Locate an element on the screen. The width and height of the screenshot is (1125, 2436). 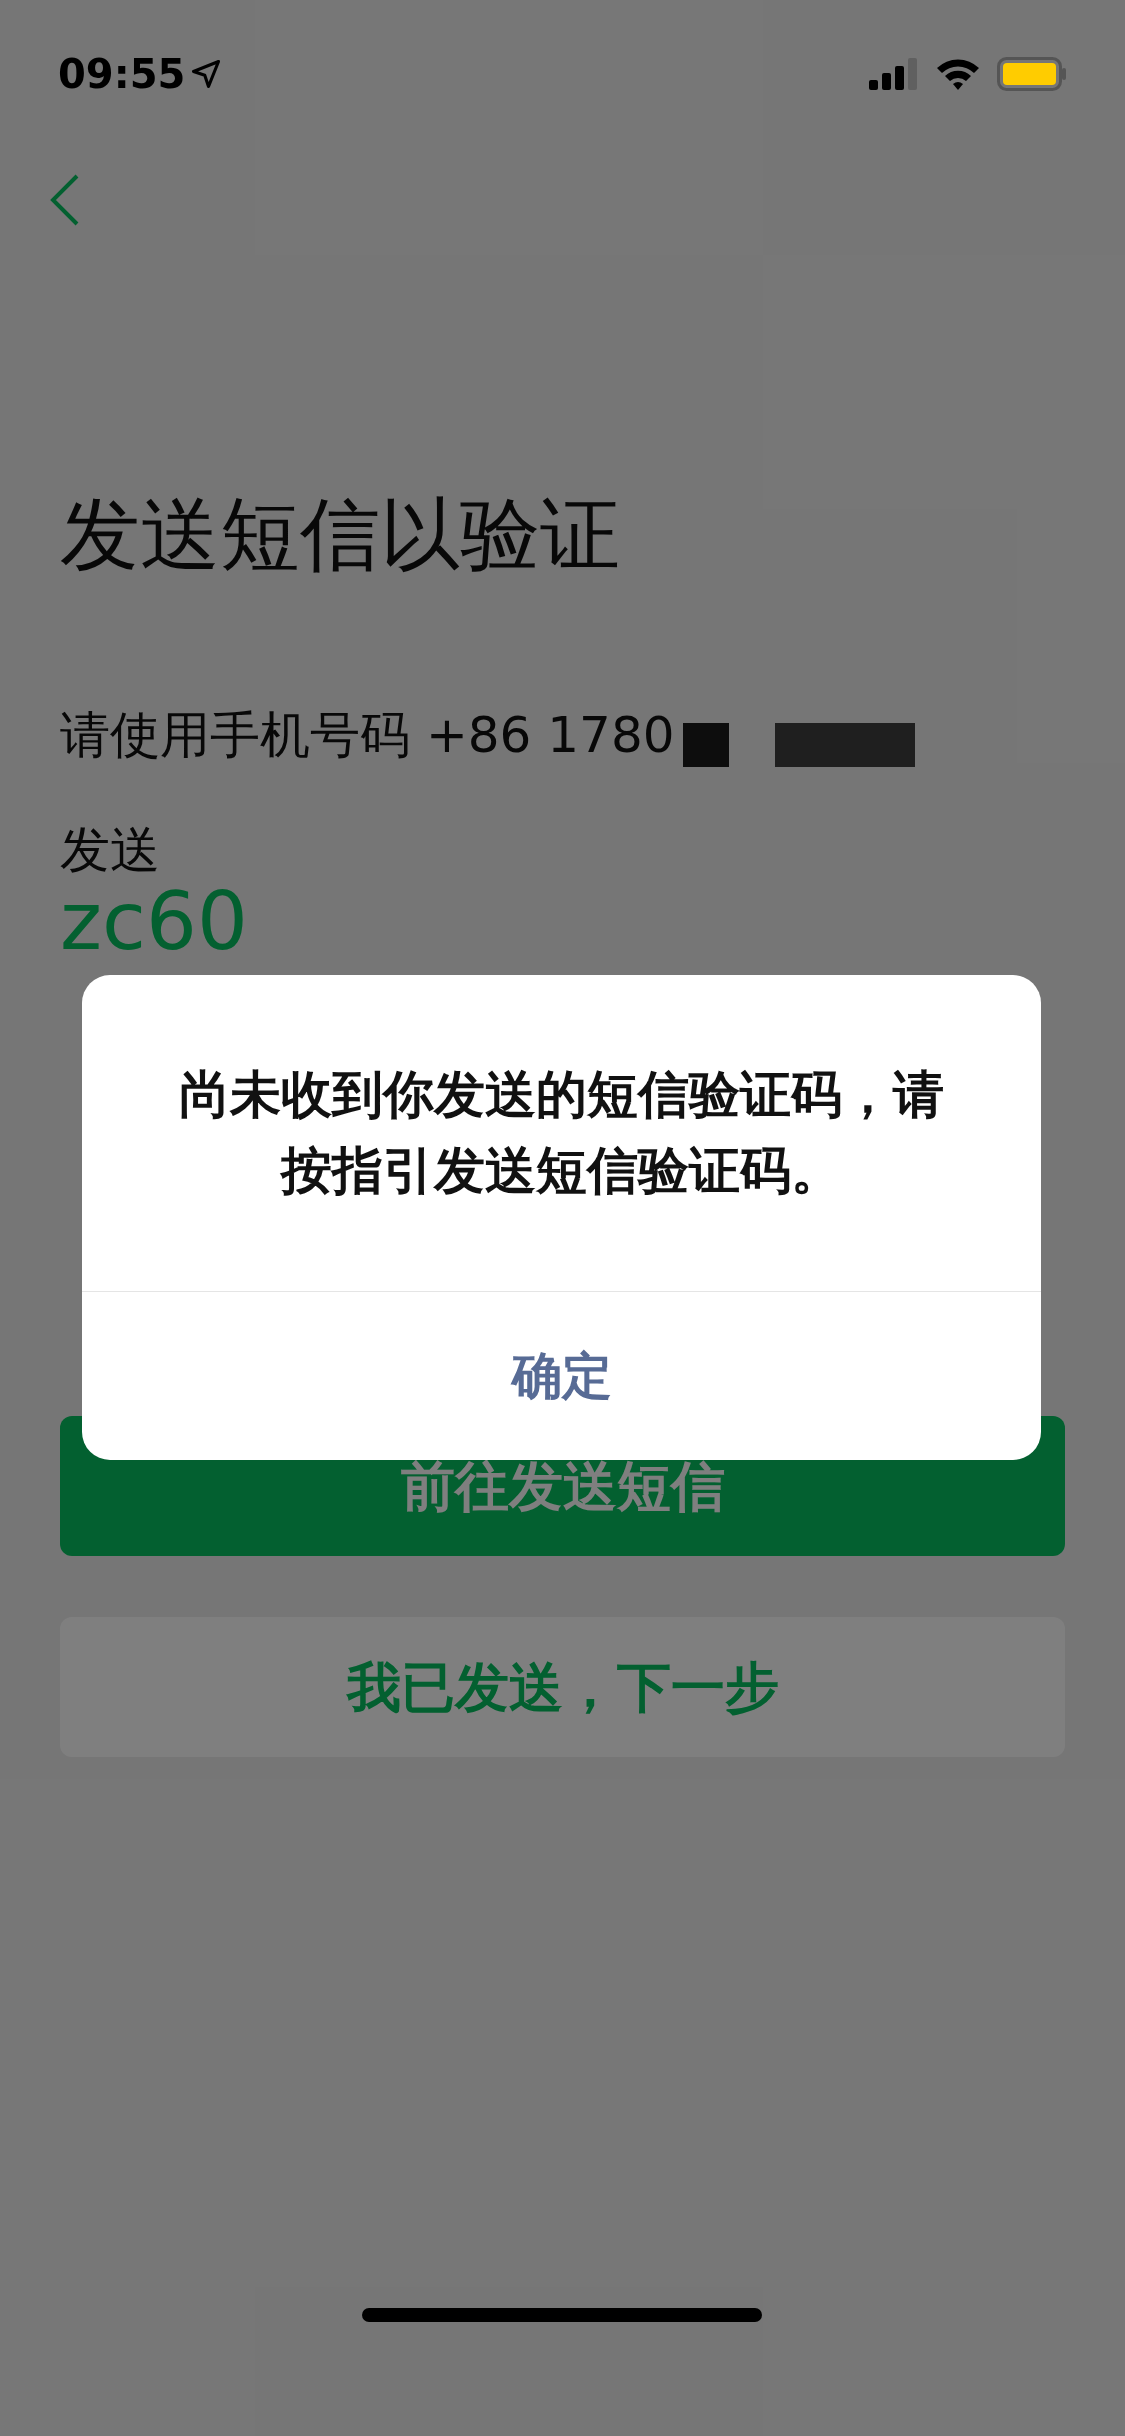
phone-instruction: 请使用手机号码 +86 1780 is located at coordinates (367, 735).